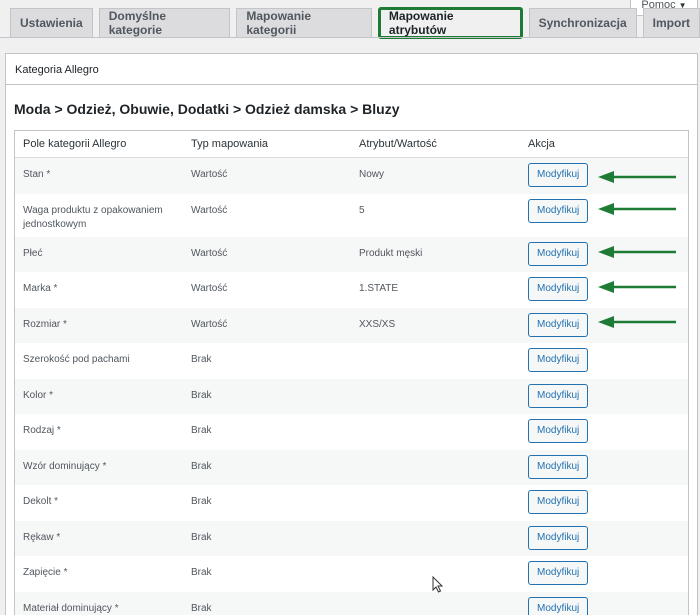 The height and width of the screenshot is (615, 700). Describe the element at coordinates (350, 37) in the screenshot. I see `tab-divider` at that location.